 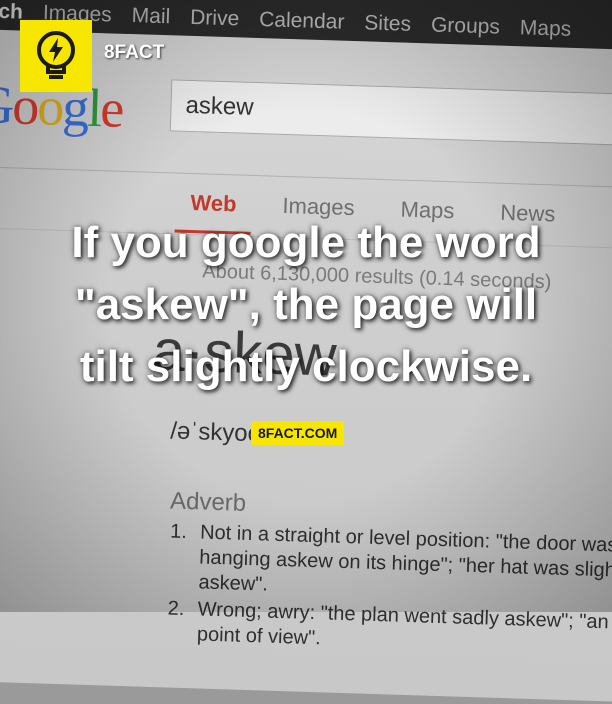 What do you see at coordinates (134, 52) in the screenshot?
I see `brand-name: 8FACT` at bounding box center [134, 52].